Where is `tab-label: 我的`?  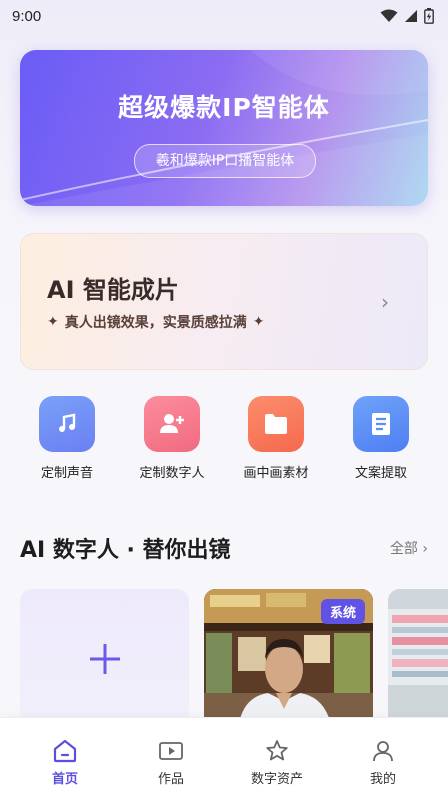 tab-label: 我的 is located at coordinates (382, 779).